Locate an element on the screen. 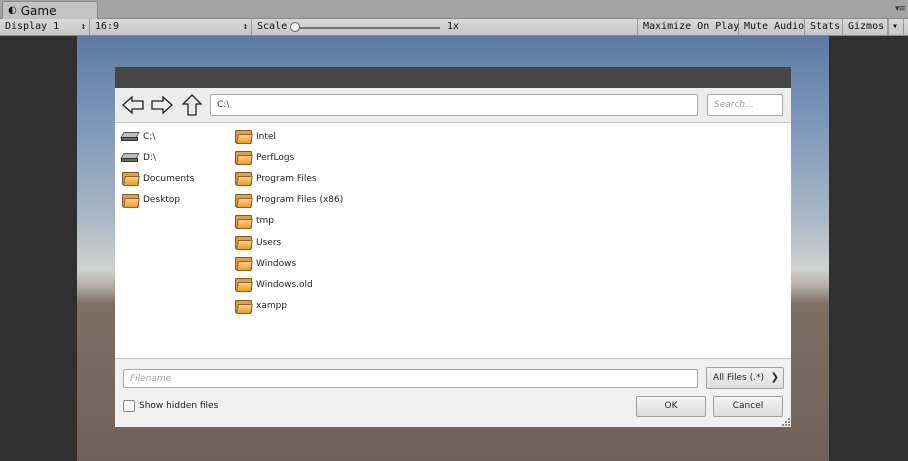  window-tab-strip: ◐ Game ▾≡ is located at coordinates (454, 9).